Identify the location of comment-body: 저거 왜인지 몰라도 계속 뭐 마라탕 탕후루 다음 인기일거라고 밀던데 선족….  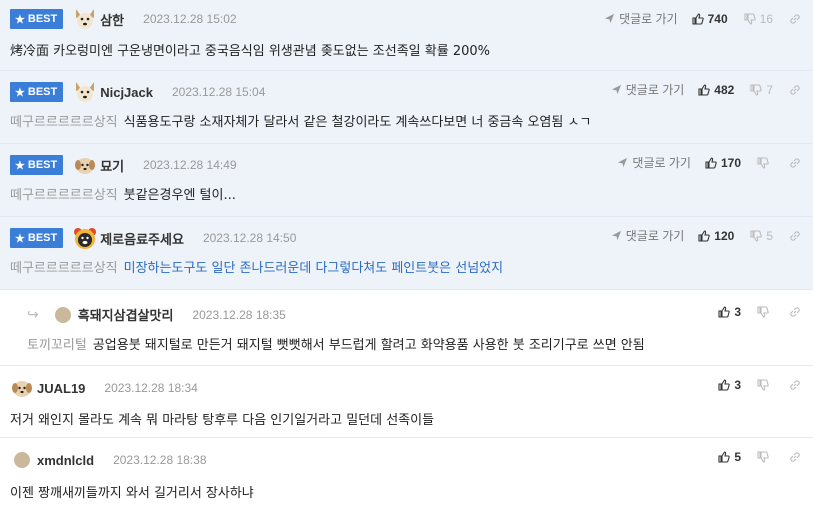
(222, 418).